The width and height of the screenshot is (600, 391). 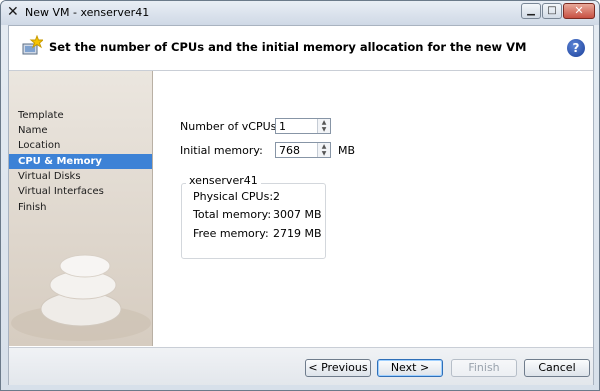 I want to click on app-logo-icon: ✕, so click(x=13, y=12).